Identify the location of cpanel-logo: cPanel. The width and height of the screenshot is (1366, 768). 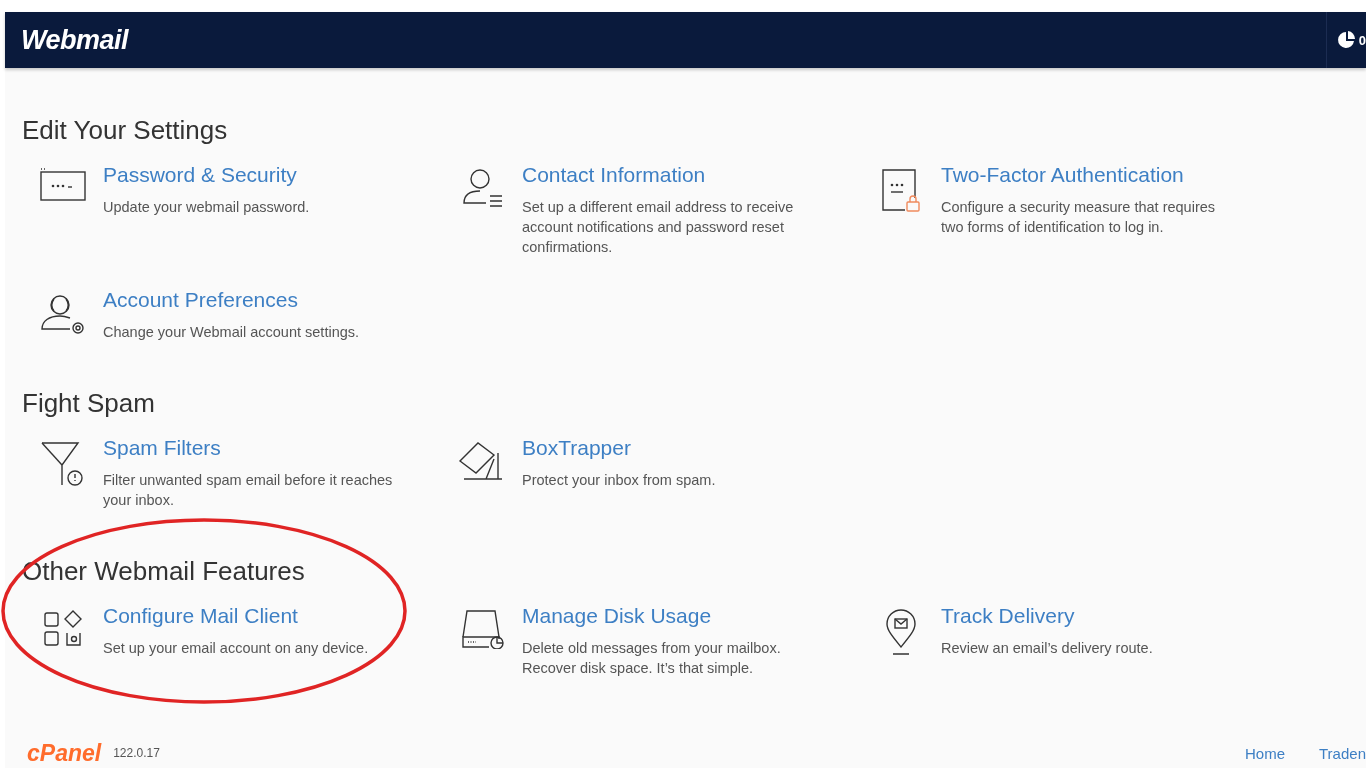
(64, 753).